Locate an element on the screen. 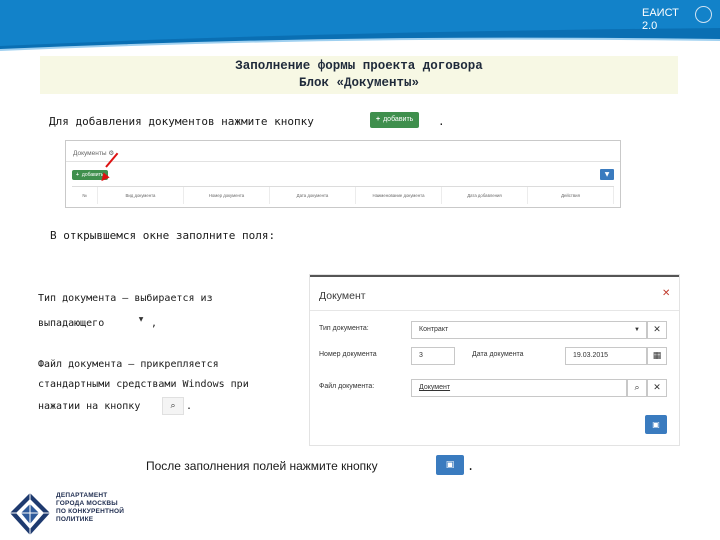  clear-file-icon: ✕ is located at coordinates (657, 388).